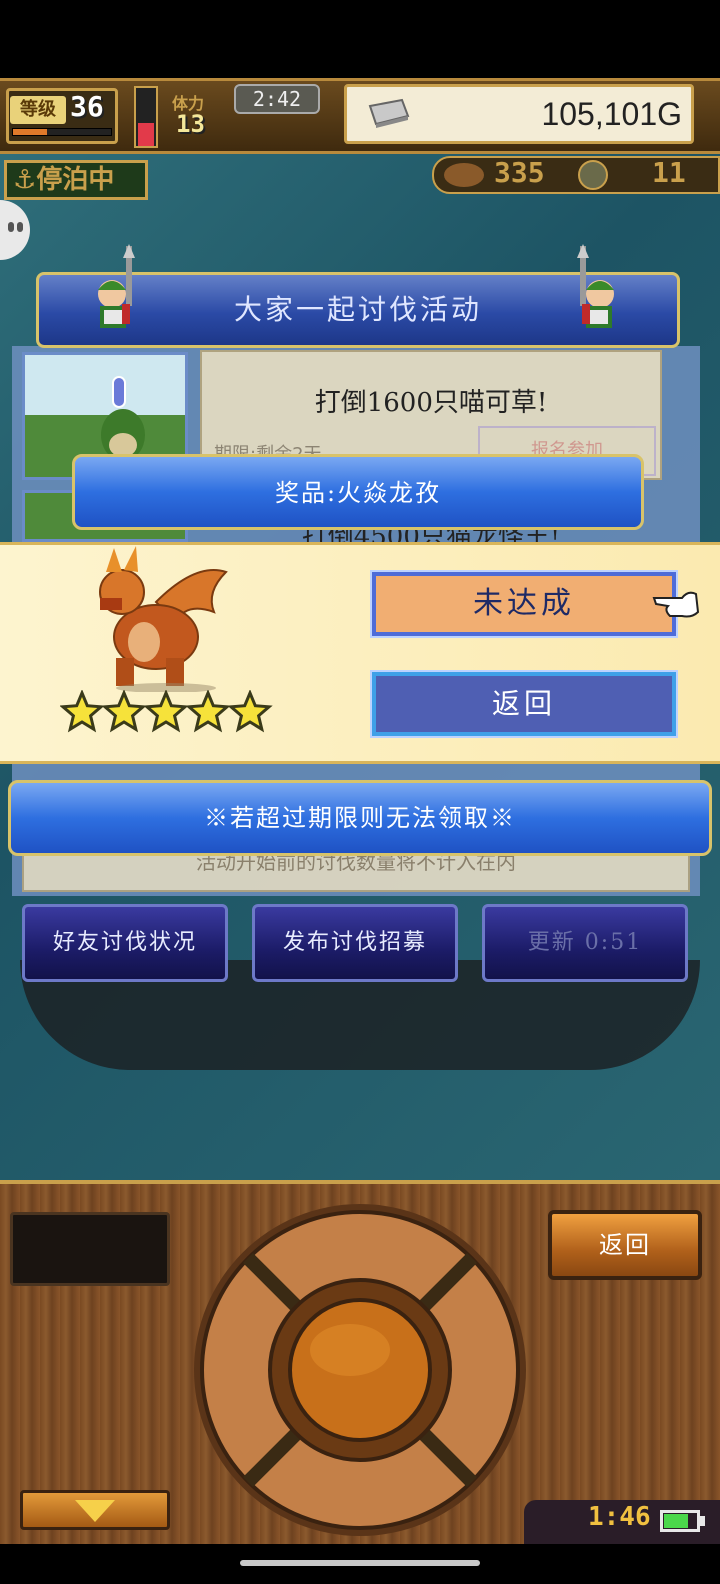 This screenshot has width=720, height=1584. I want to click on anchor-icon: ⚓, so click(25, 180).